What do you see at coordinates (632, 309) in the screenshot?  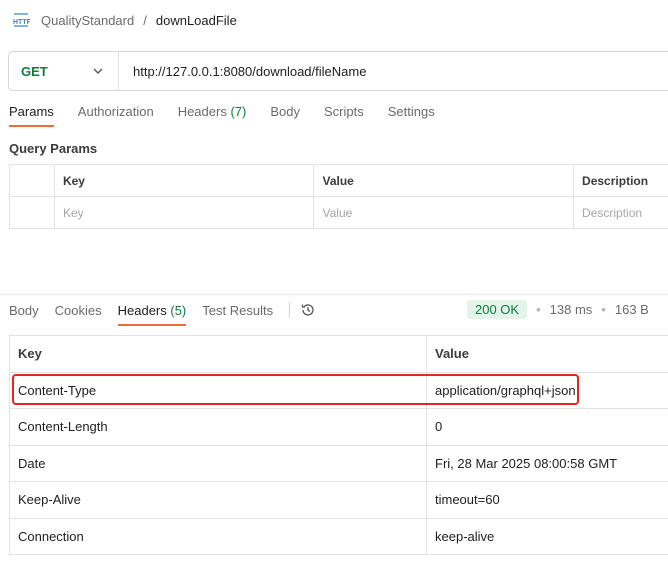 I see `response-size: 163 B` at bounding box center [632, 309].